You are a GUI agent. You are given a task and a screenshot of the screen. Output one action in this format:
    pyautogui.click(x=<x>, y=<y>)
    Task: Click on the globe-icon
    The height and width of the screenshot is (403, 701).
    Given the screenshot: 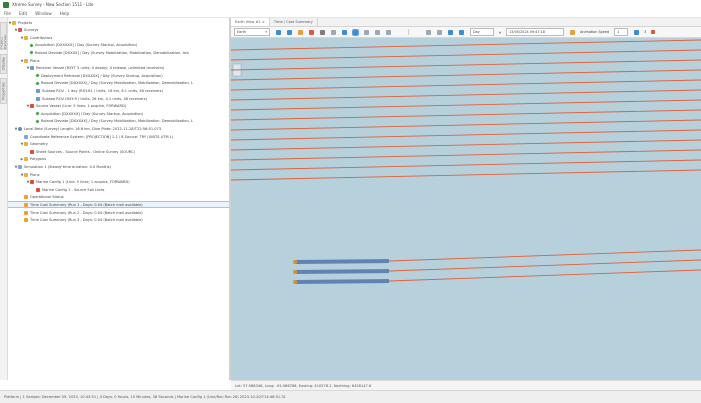 What is the action you would take?
    pyautogui.click(x=20, y=128)
    